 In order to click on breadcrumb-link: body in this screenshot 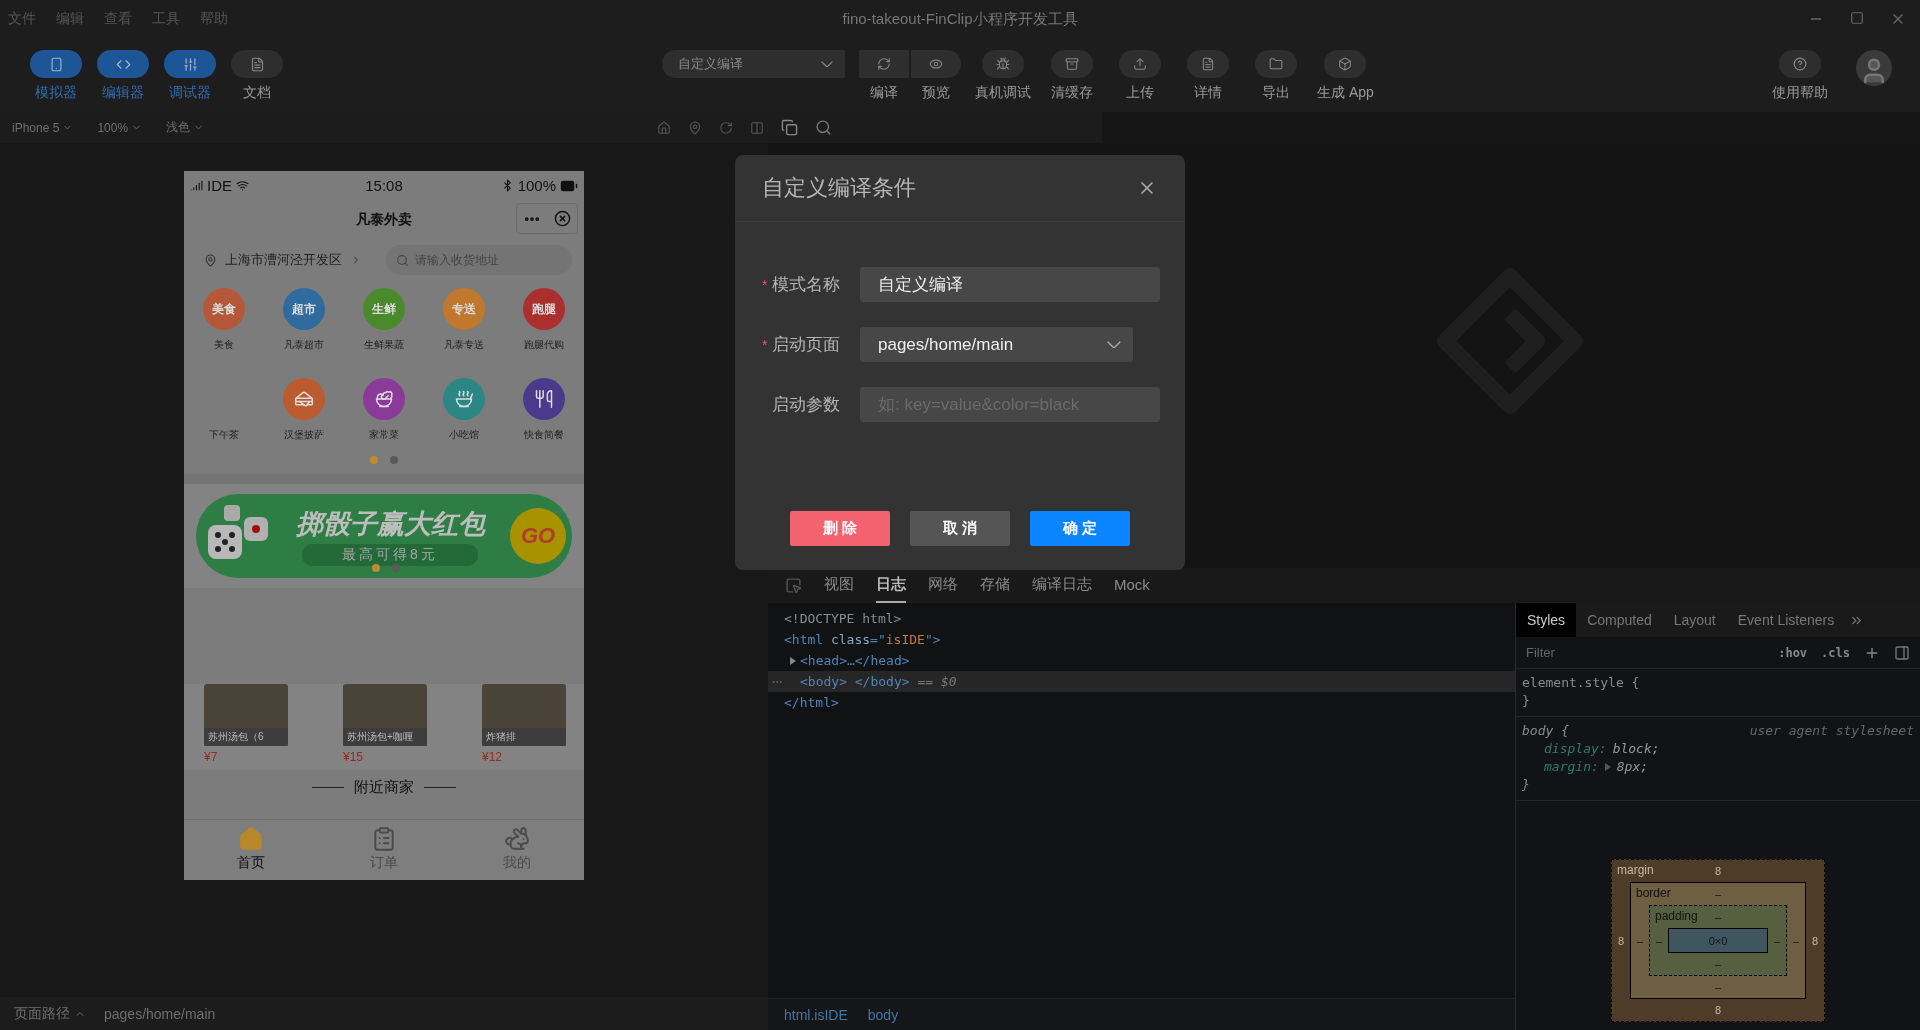, I will do `click(883, 1014)`.